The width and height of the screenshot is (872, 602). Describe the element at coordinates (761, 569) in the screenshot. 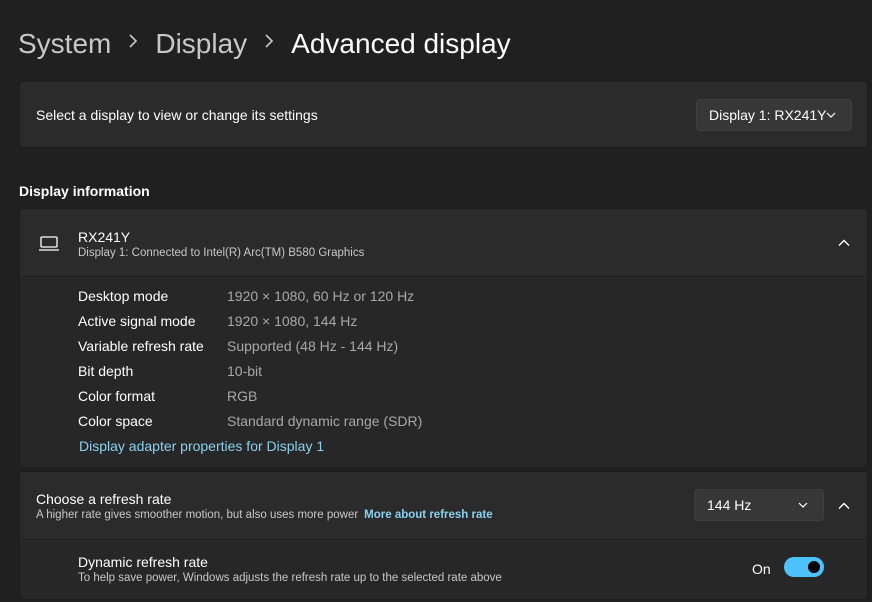

I see `toggle-state-label: On` at that location.